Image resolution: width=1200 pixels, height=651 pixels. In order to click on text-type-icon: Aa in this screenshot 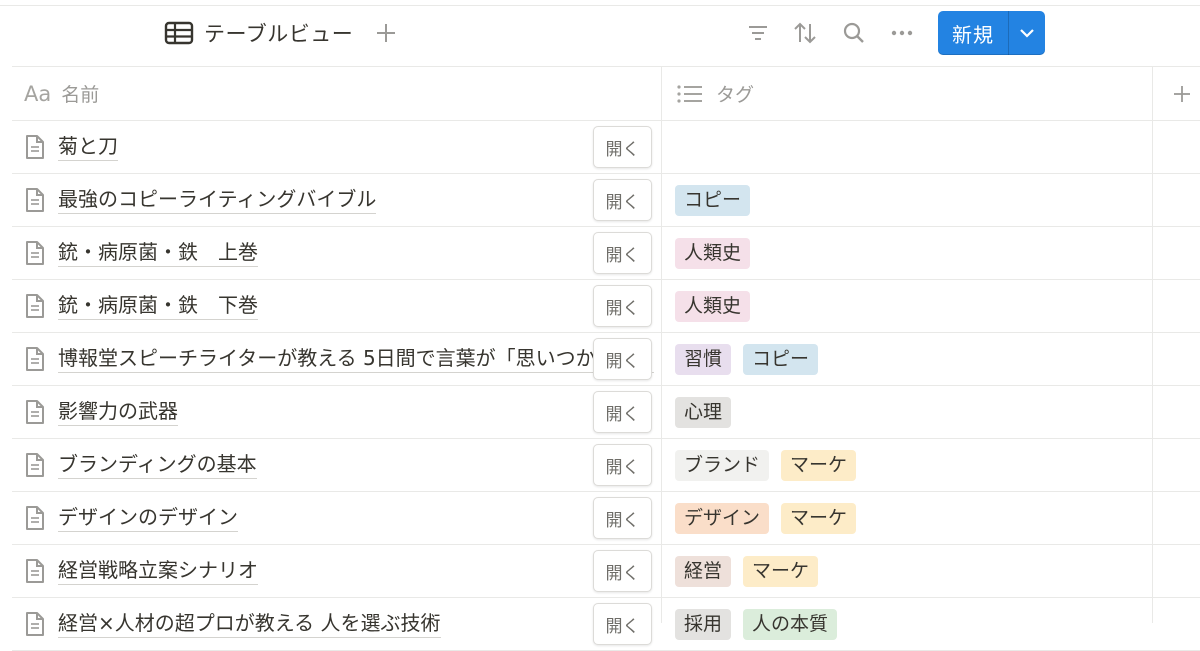, I will do `click(38, 93)`.